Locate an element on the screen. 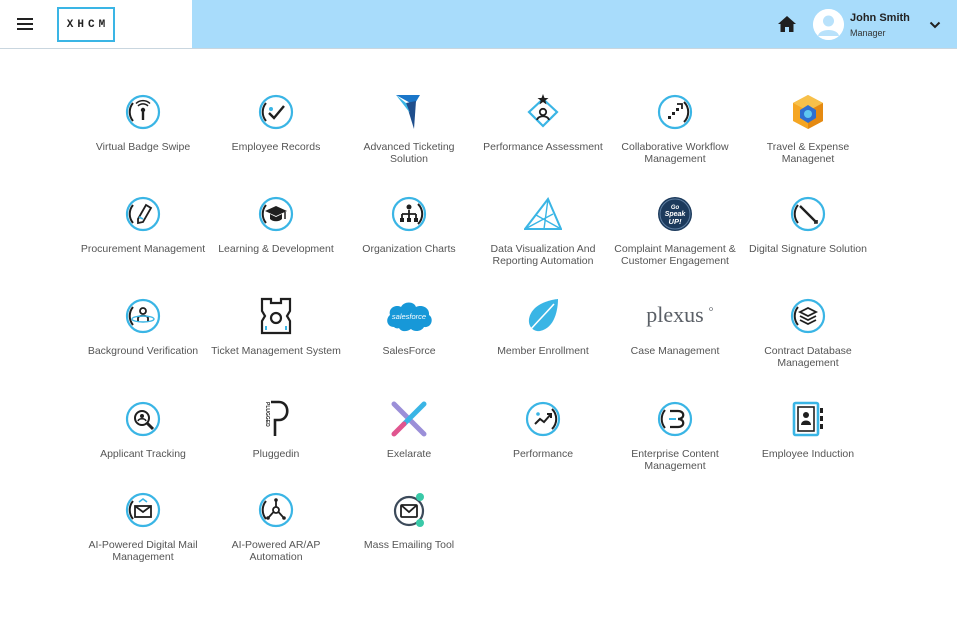  app-tile-mass-emailing: Mass Emailing Tool is located at coordinates (409, 521).